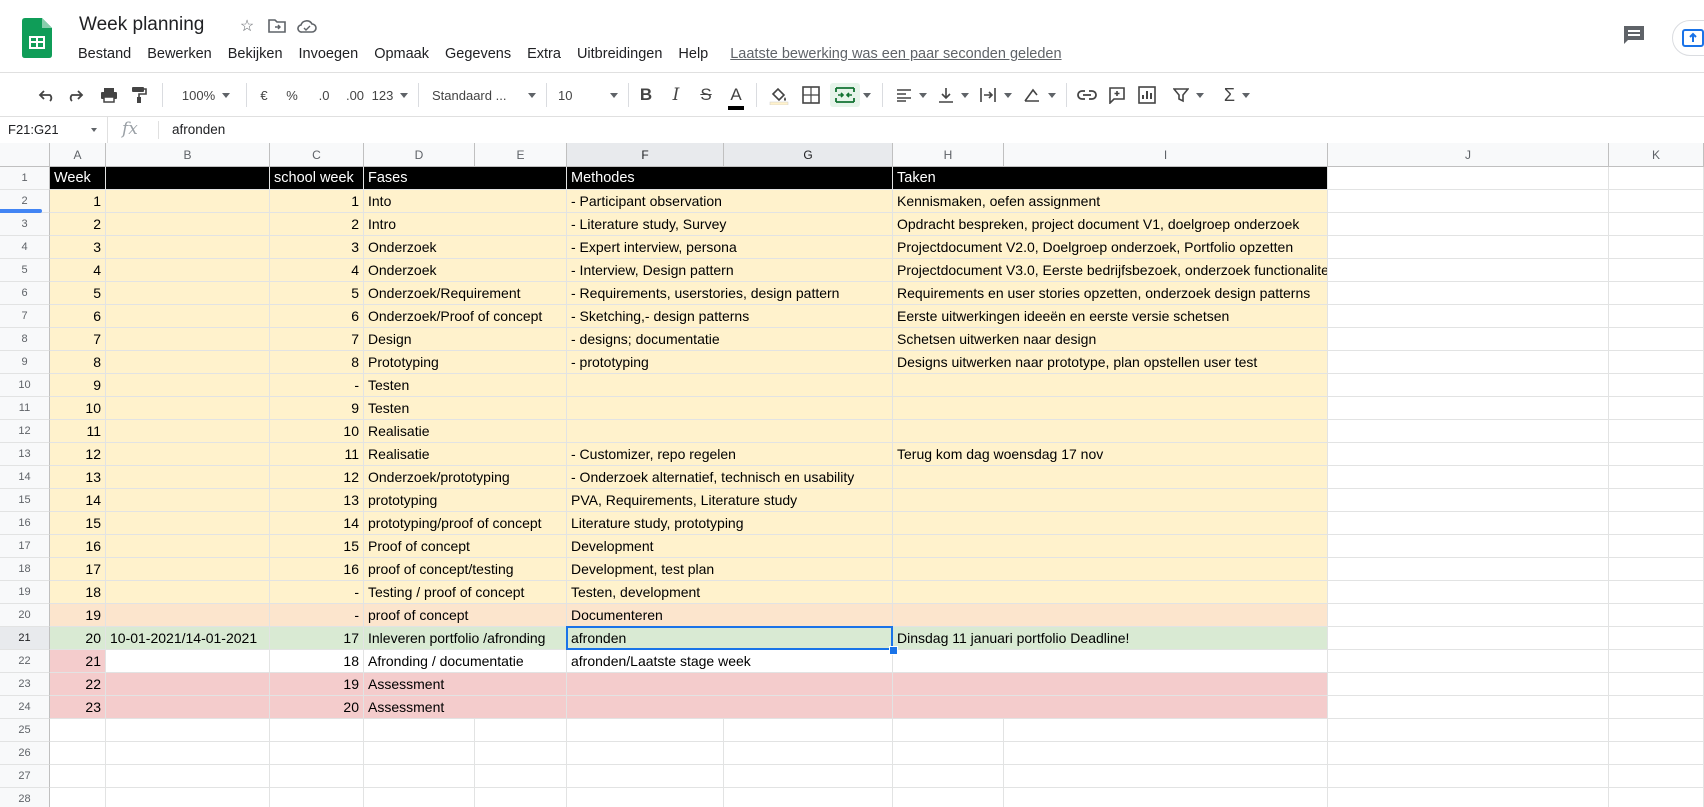 The image size is (1704, 807). Describe the element at coordinates (25, 362) in the screenshot. I see `row-header-9: 9` at that location.